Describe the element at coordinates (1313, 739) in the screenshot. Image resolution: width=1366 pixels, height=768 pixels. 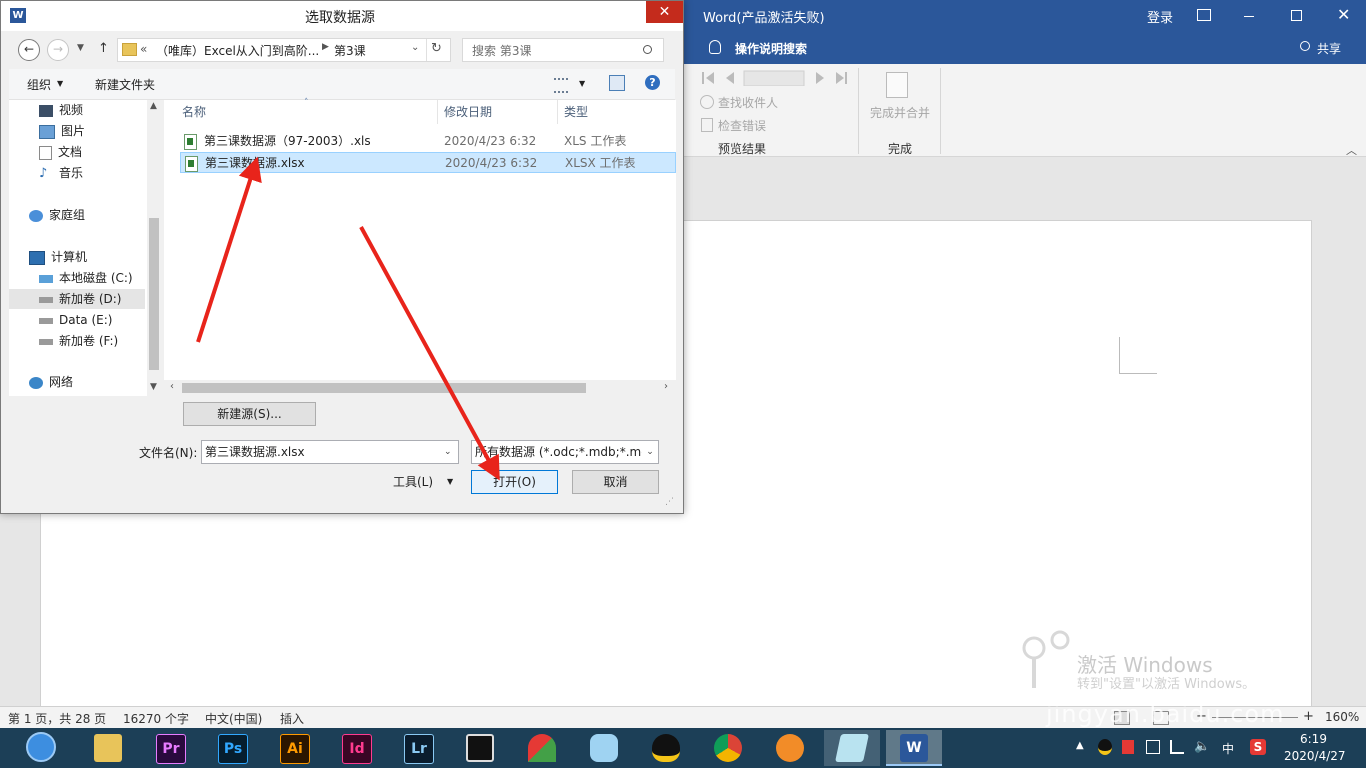
I see `clock-time: 6:19` at that location.